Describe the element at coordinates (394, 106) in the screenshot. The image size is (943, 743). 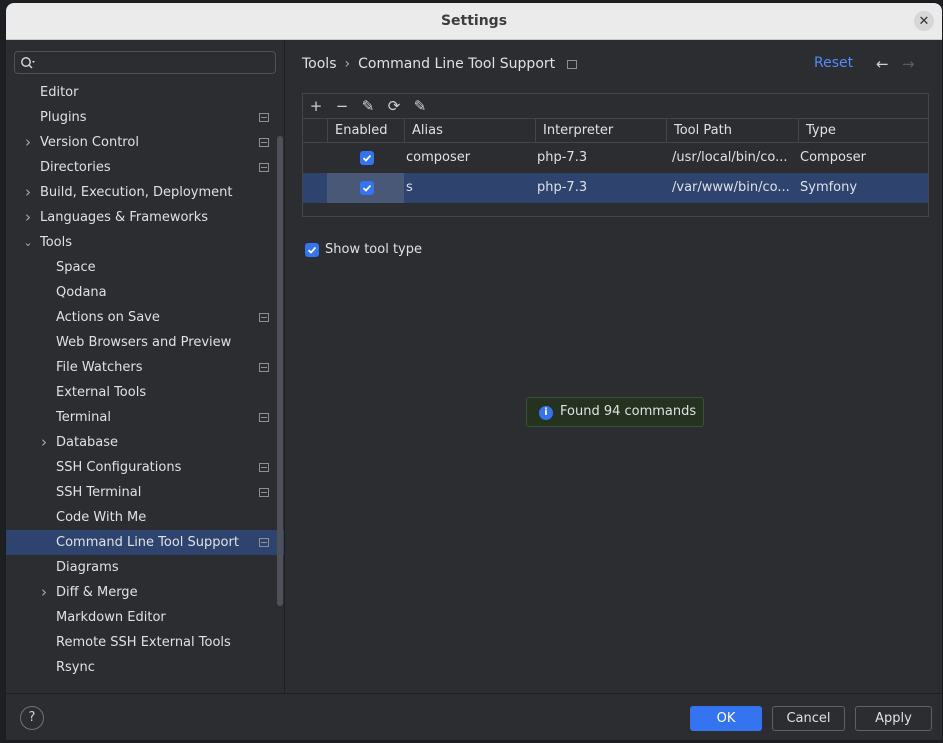
I see `refresh-icon: ⟳` at that location.